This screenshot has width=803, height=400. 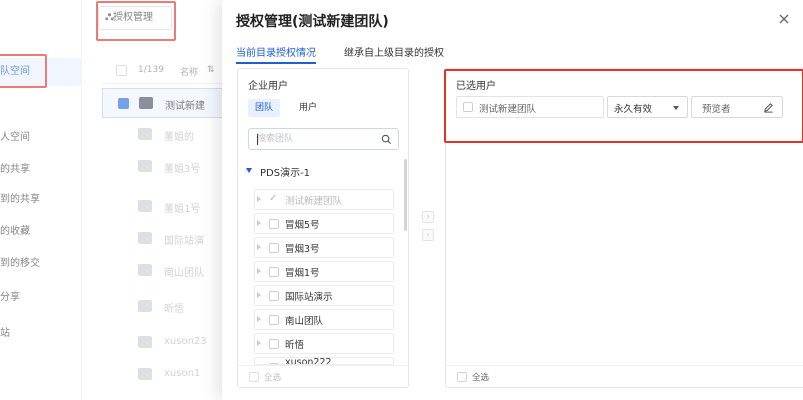 What do you see at coordinates (317, 139) in the screenshot?
I see `search-input` at bounding box center [317, 139].